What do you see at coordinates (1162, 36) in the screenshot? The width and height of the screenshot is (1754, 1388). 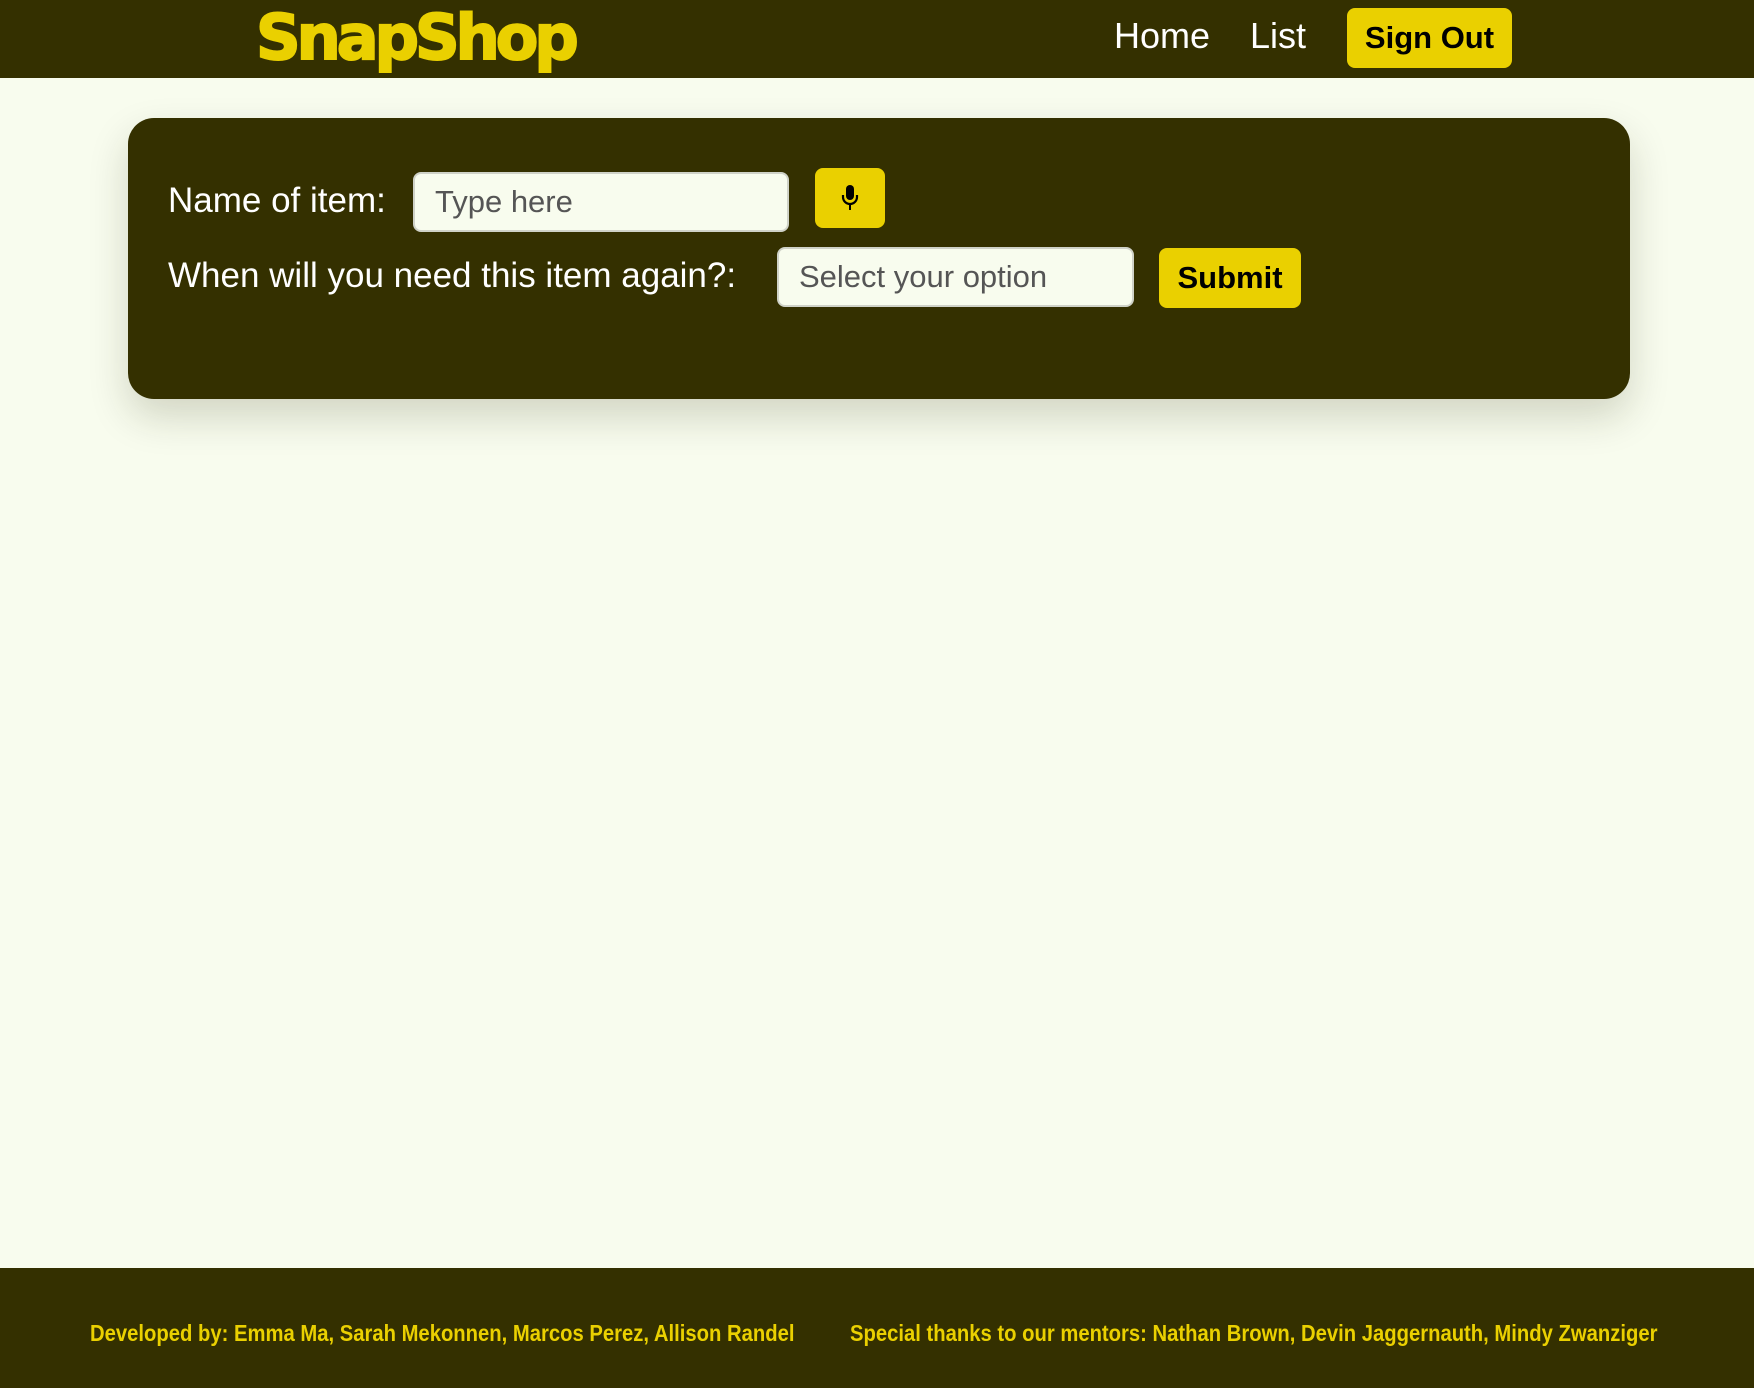 I see `nav-link-home: Home` at bounding box center [1162, 36].